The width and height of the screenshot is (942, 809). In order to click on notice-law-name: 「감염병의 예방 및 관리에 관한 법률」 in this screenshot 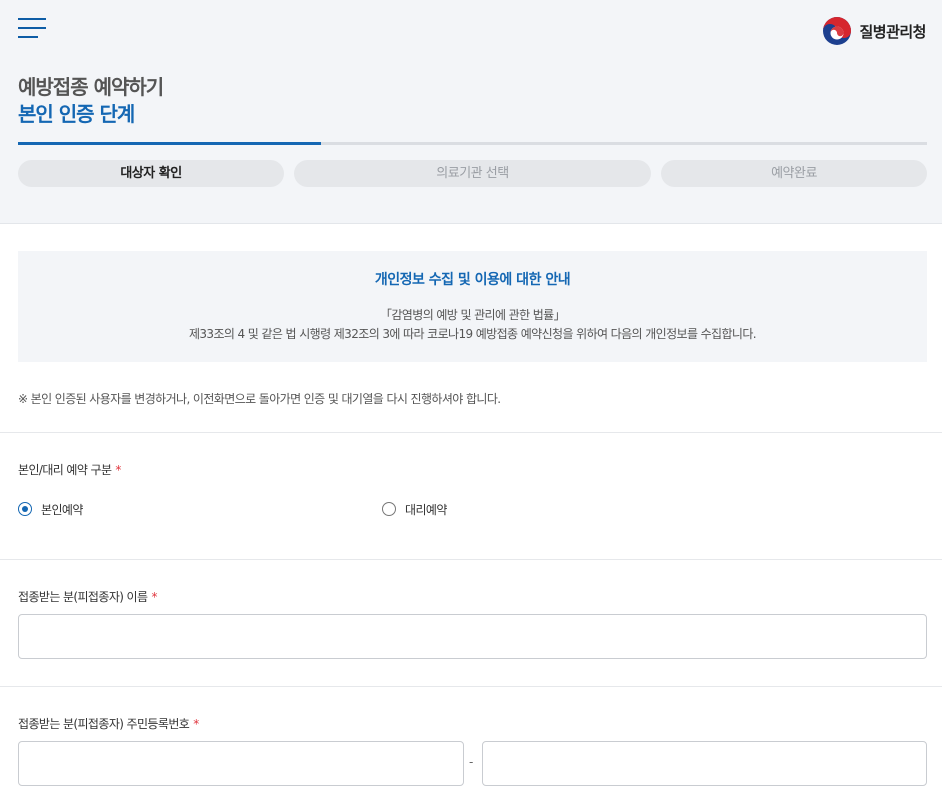, I will do `click(472, 315)`.